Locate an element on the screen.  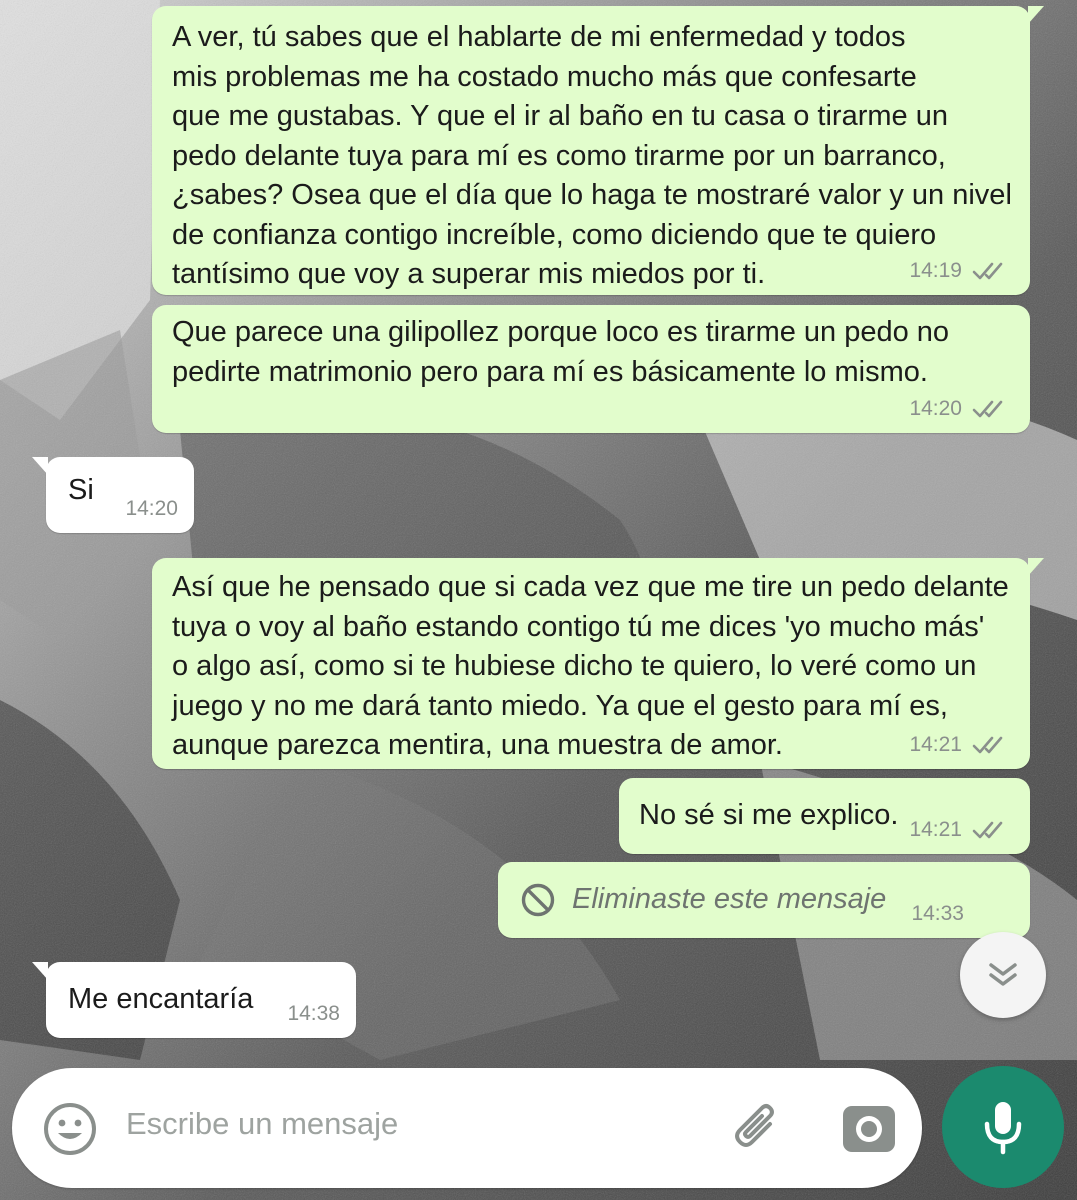
message-time: 14:38 is located at coordinates (313, 1013).